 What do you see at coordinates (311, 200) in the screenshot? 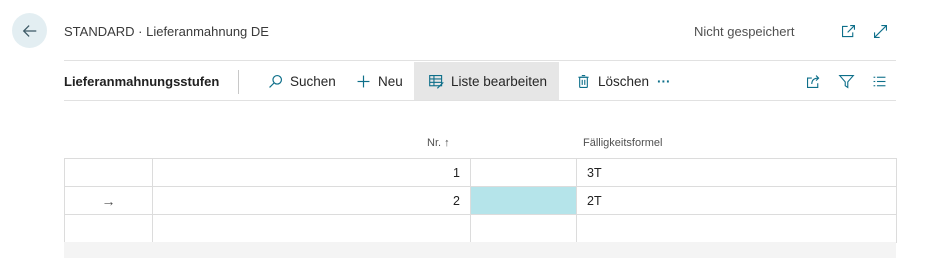
I see `nr-cell: 2` at bounding box center [311, 200].